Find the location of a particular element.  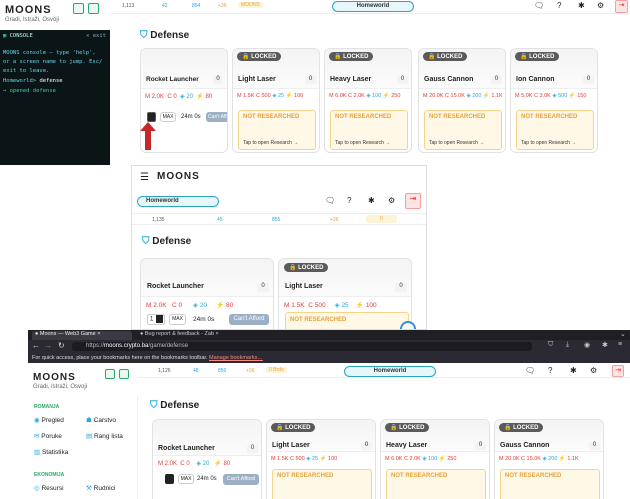

back-icon: ← is located at coordinates (36, 345).